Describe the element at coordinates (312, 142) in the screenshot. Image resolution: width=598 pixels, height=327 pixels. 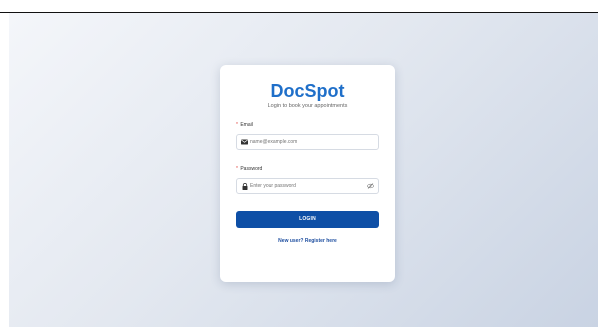
I see `email-input` at that location.